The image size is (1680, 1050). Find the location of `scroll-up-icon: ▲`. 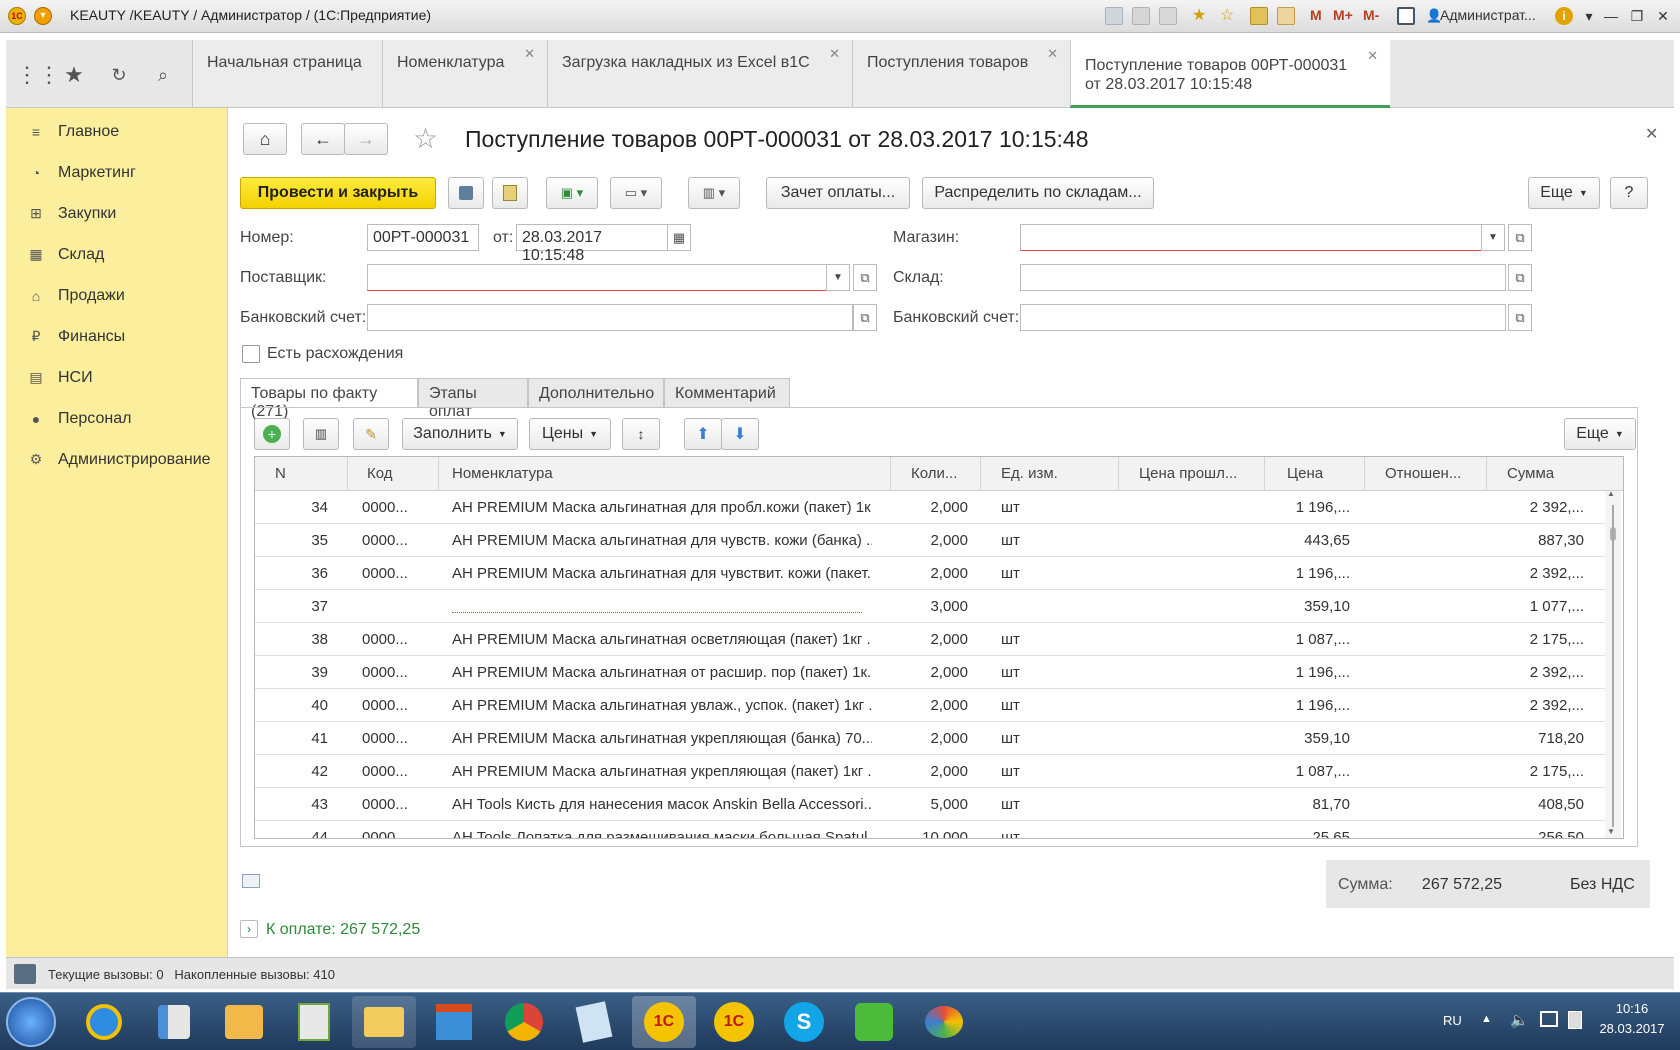

scroll-up-icon: ▲ is located at coordinates (1611, 493).